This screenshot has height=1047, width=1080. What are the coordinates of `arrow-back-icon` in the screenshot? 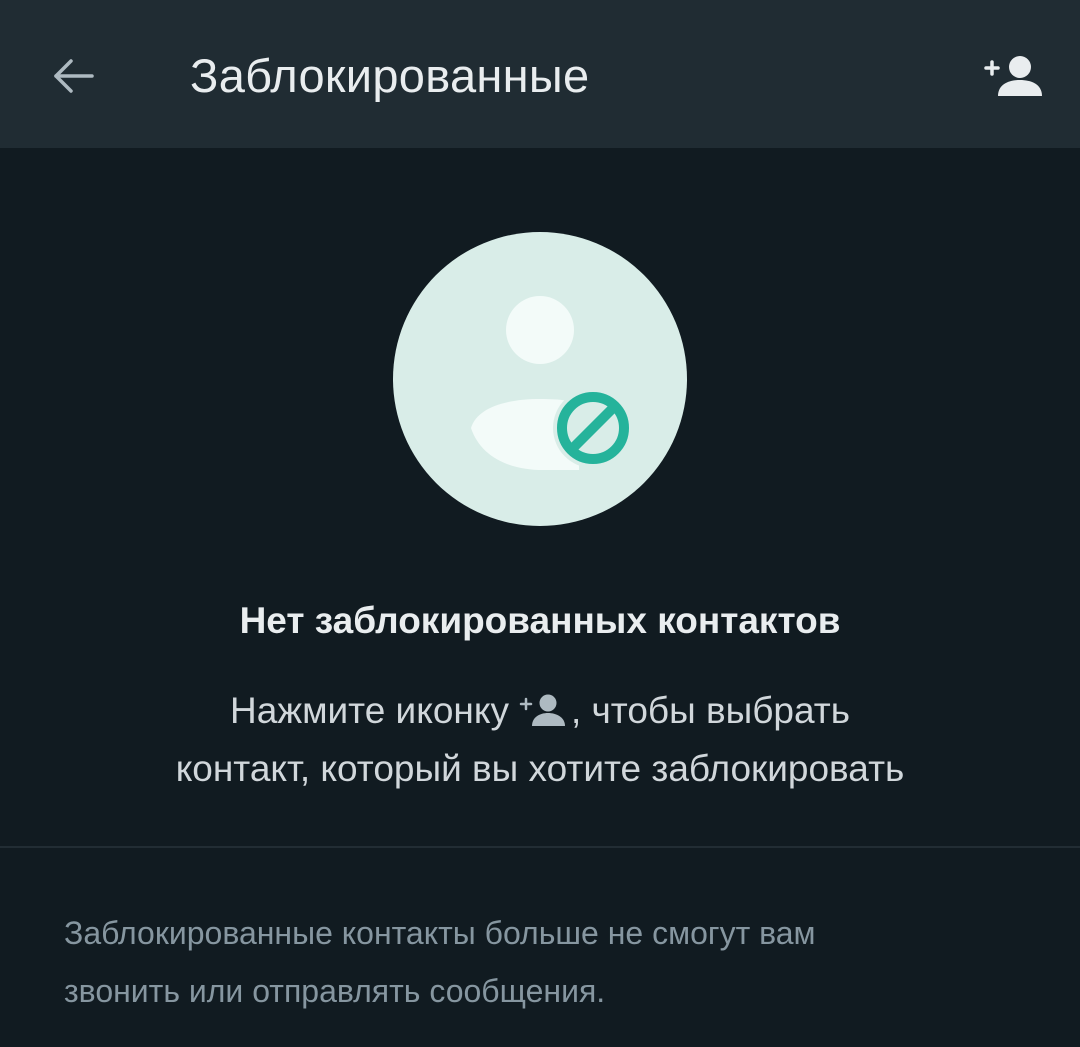 It's located at (74, 76).